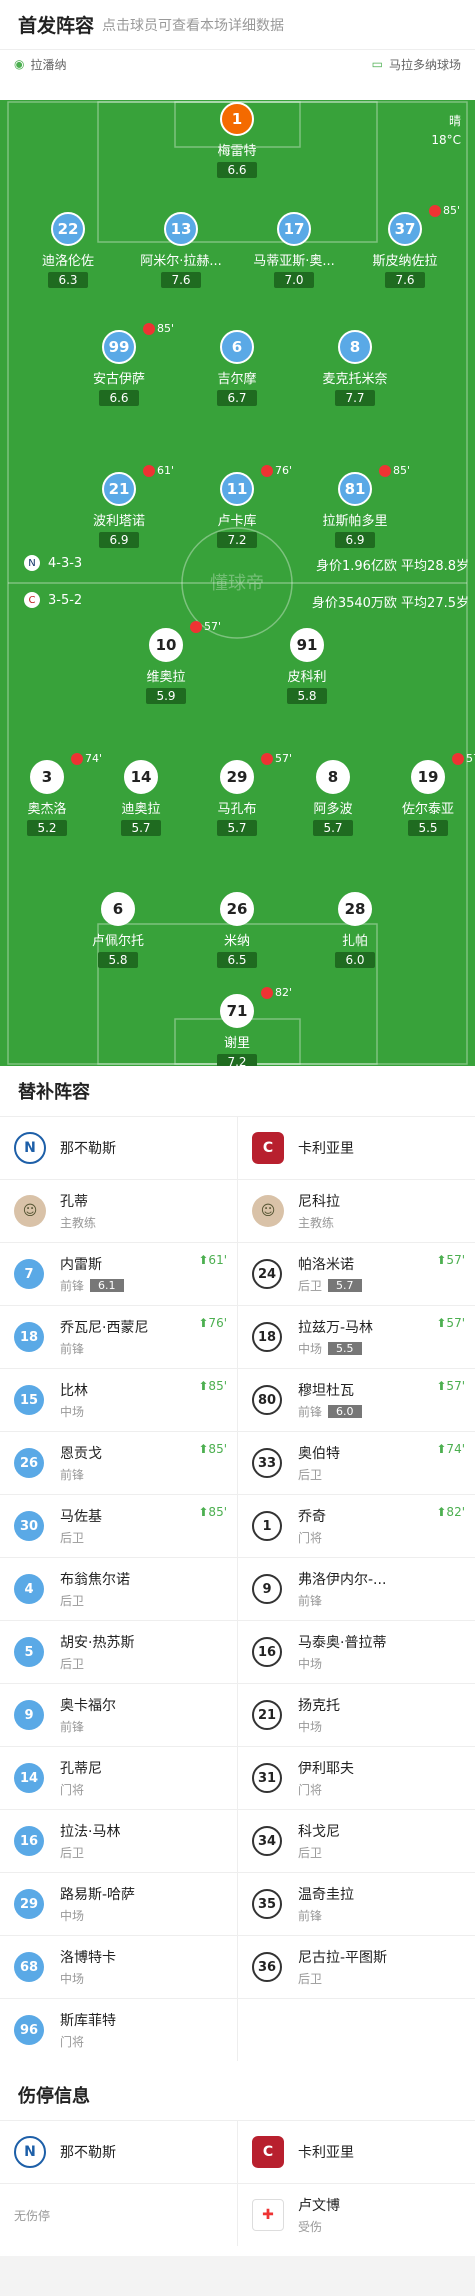 The image size is (475, 2296). What do you see at coordinates (356, 1526) in the screenshot?
I see `sub-player: 1 乔奇 门将 ⬆82'` at bounding box center [356, 1526].